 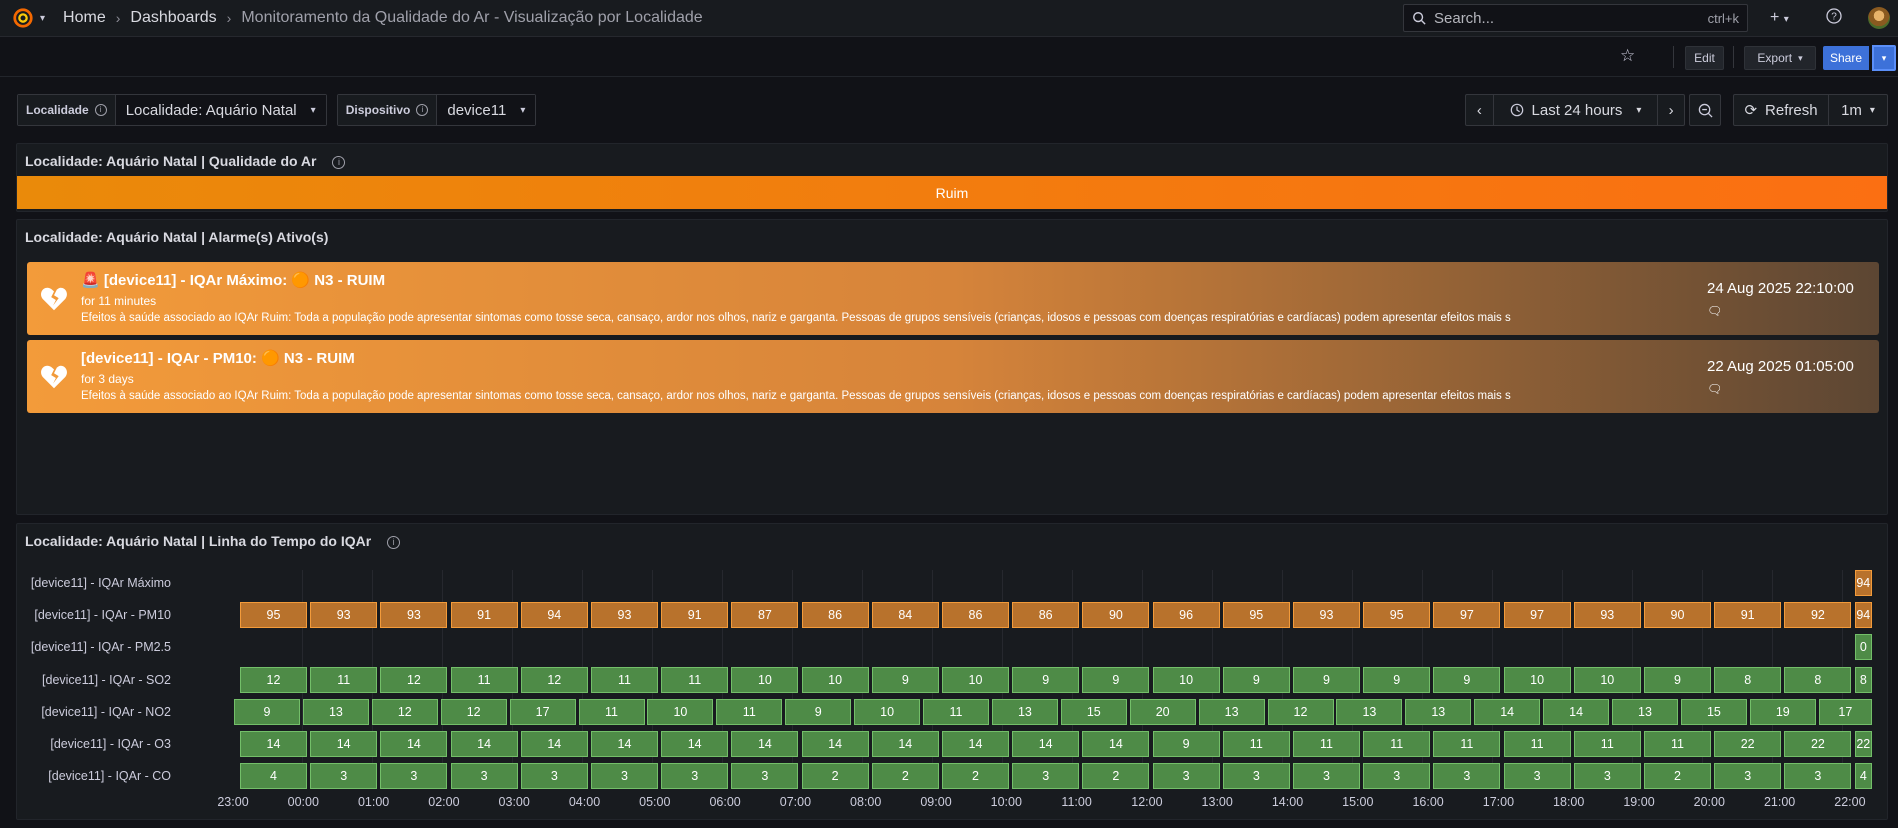 What do you see at coordinates (1879, 18) in the screenshot?
I see `avatar` at bounding box center [1879, 18].